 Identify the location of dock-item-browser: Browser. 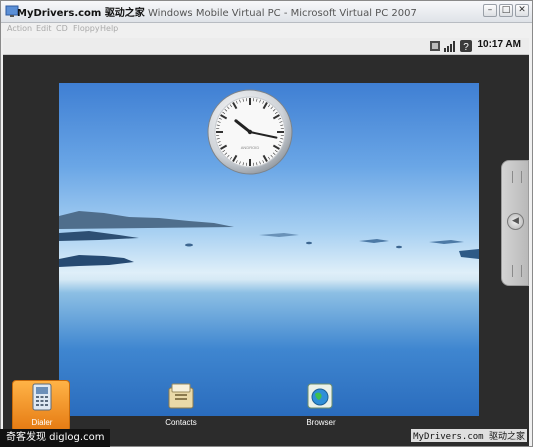
(321, 412).